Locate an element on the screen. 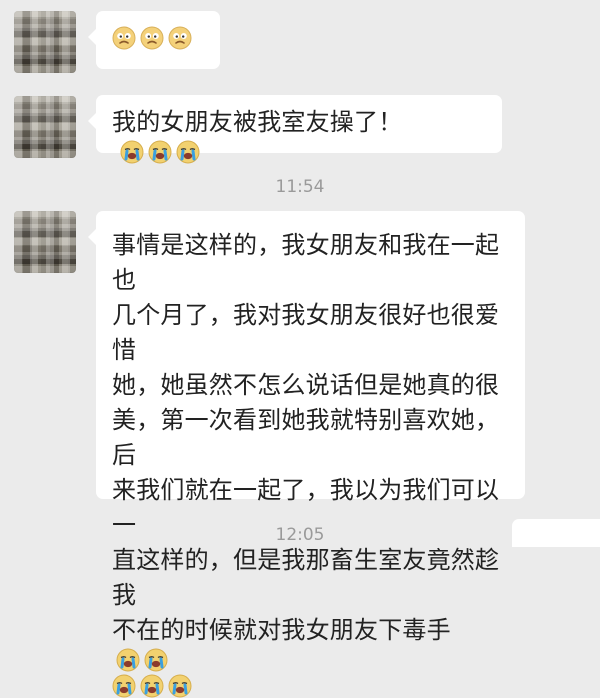 This screenshot has height=698, width=600. partial-message-bubble is located at coordinates (556, 533).